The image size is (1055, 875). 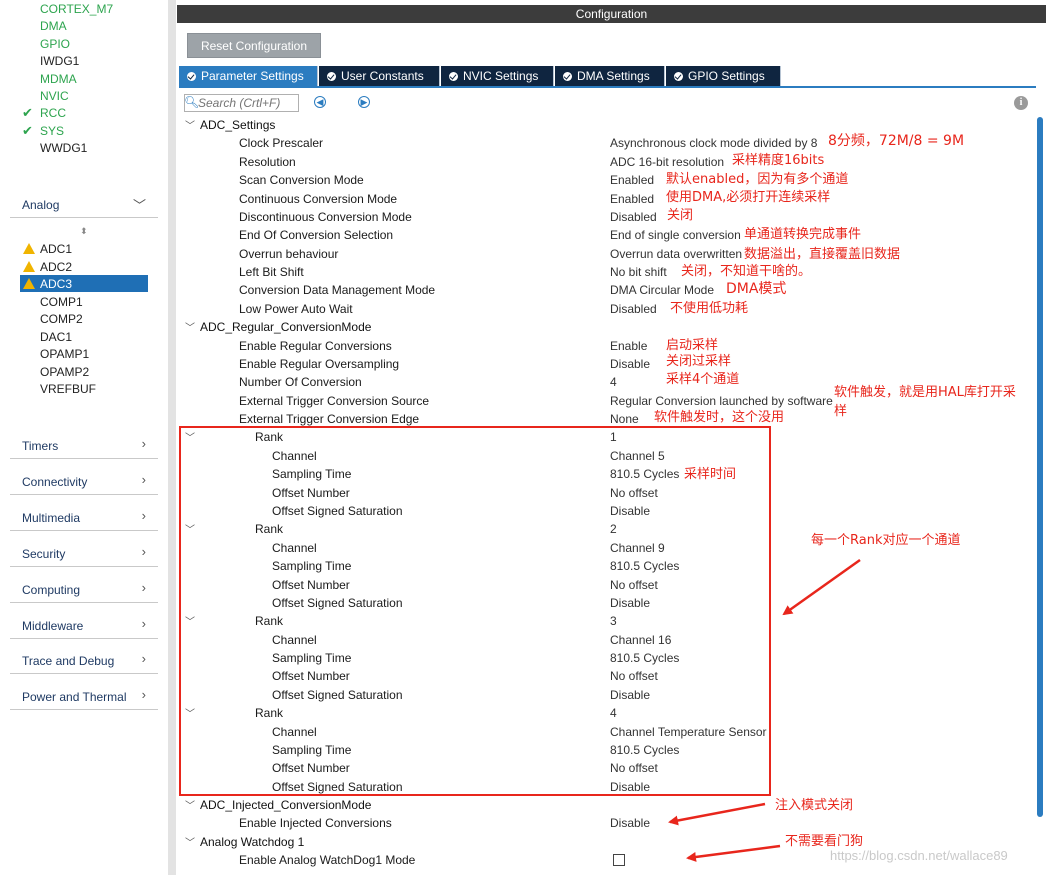 What do you see at coordinates (248, 76) in the screenshot?
I see `tab-parameter-settings: Parameter Settings` at bounding box center [248, 76].